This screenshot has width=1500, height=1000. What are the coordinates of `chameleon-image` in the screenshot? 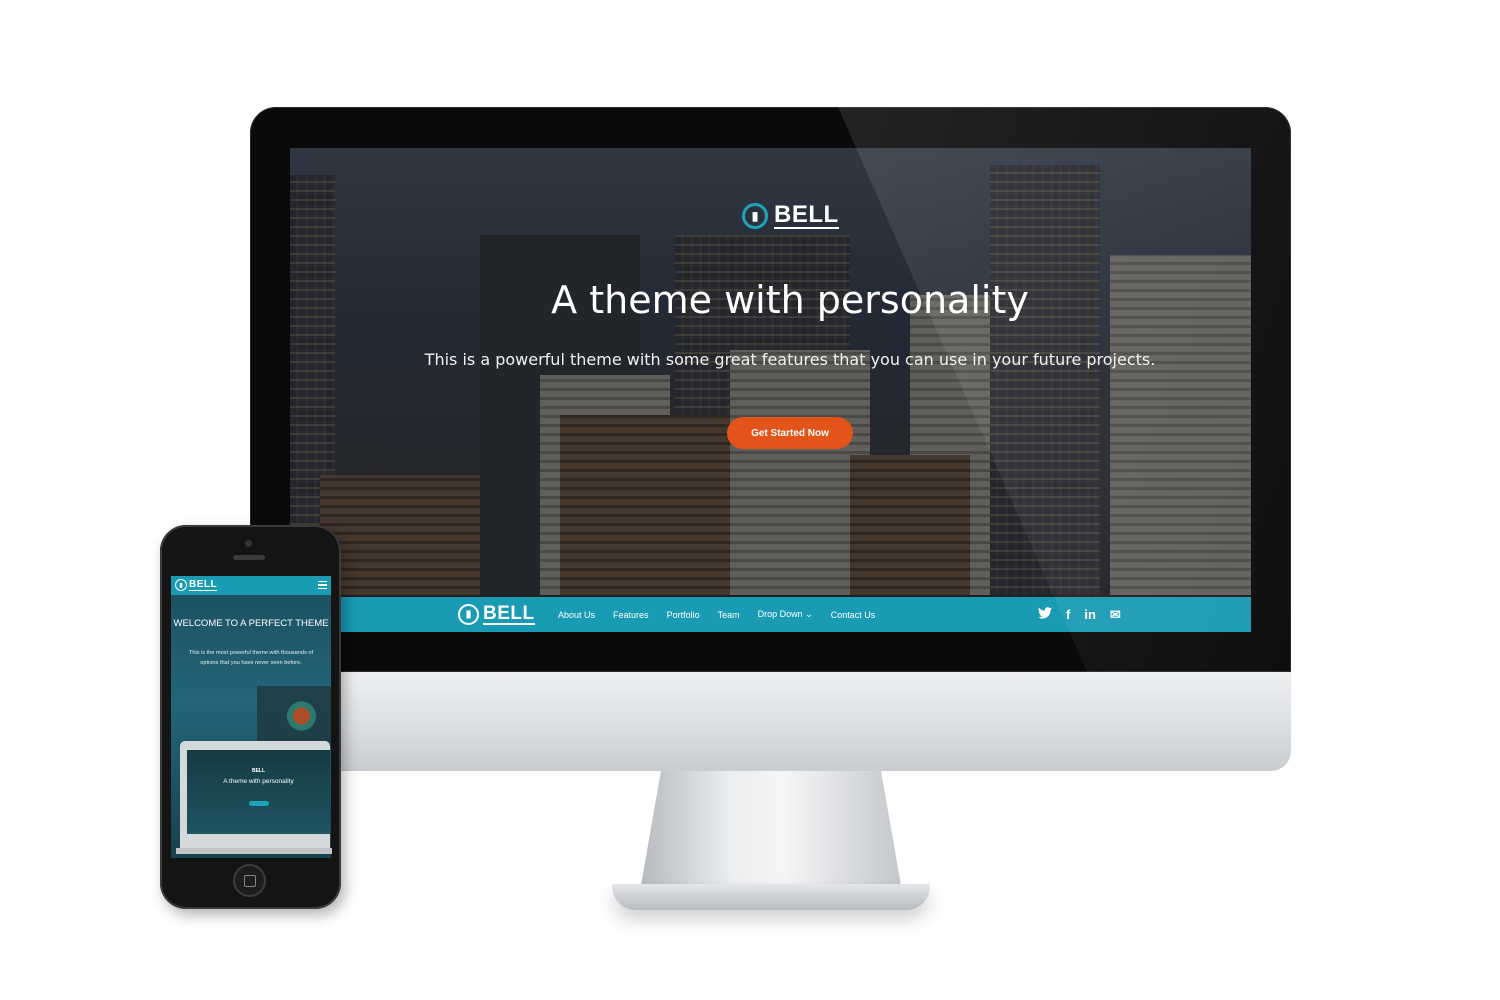 It's located at (294, 716).